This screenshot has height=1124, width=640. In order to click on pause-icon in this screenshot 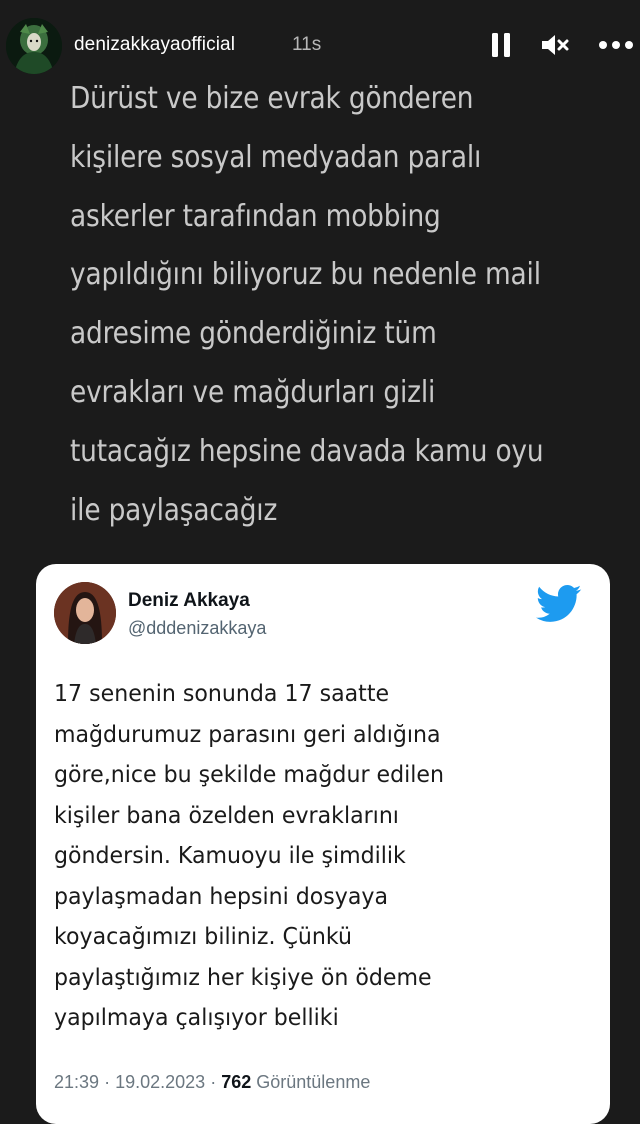, I will do `click(501, 45)`.